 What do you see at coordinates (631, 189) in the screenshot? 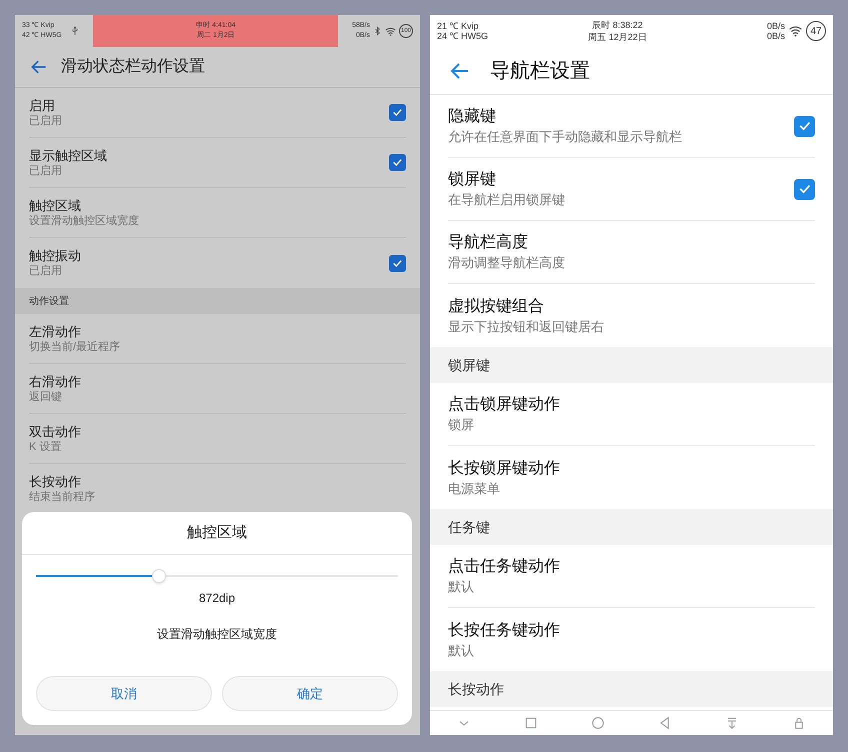
I see `settings-row: 锁屏键 在导航栏启用锁屏键` at bounding box center [631, 189].